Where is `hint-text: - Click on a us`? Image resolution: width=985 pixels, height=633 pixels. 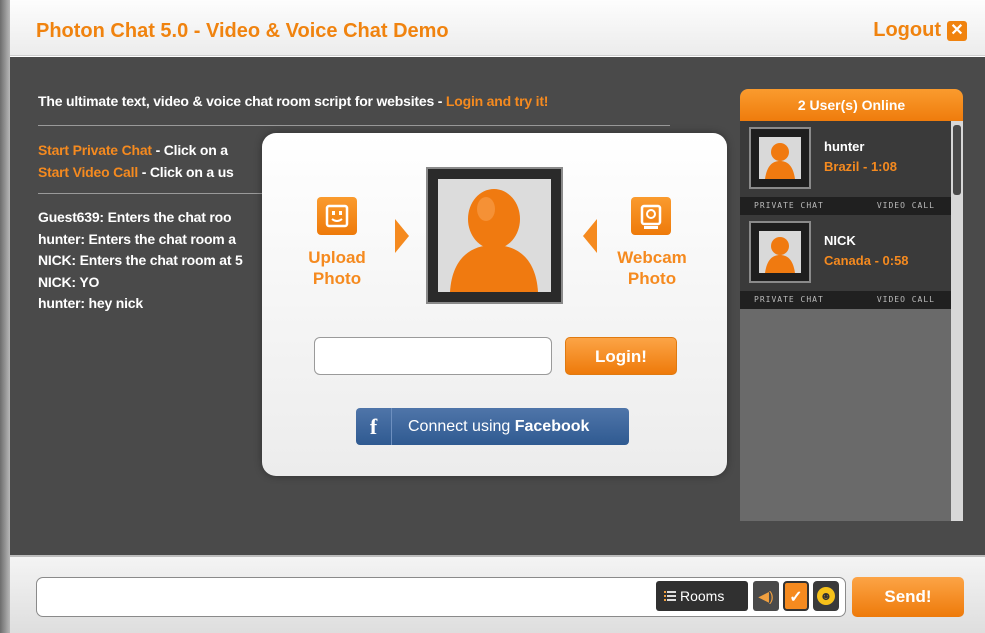 hint-text: - Click on a us is located at coordinates (186, 172).